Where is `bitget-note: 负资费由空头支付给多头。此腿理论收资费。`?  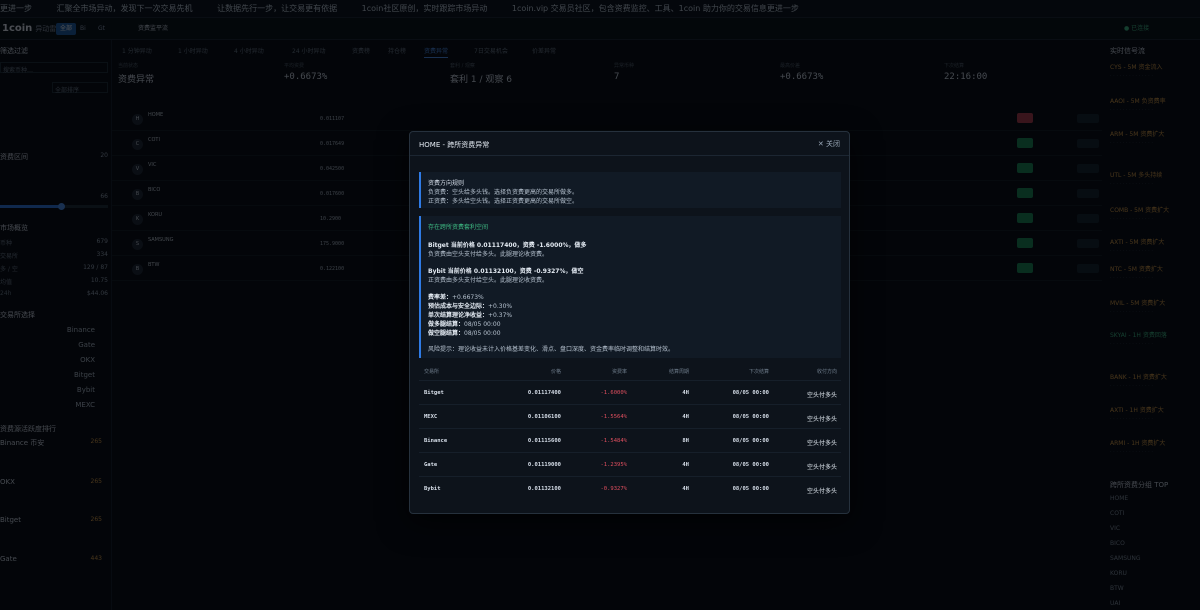
bitget-note: 负资费由空头支付给多头。此腿理论收资费。 is located at coordinates (488, 254).